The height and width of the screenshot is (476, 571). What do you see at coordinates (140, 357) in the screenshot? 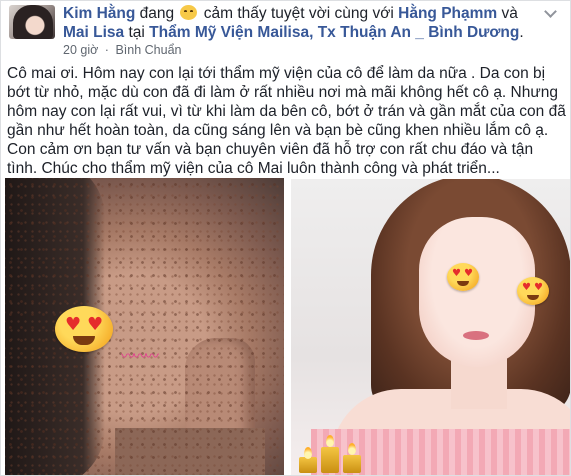
I see `eyelash-icon: 〰〰〰` at bounding box center [140, 357].